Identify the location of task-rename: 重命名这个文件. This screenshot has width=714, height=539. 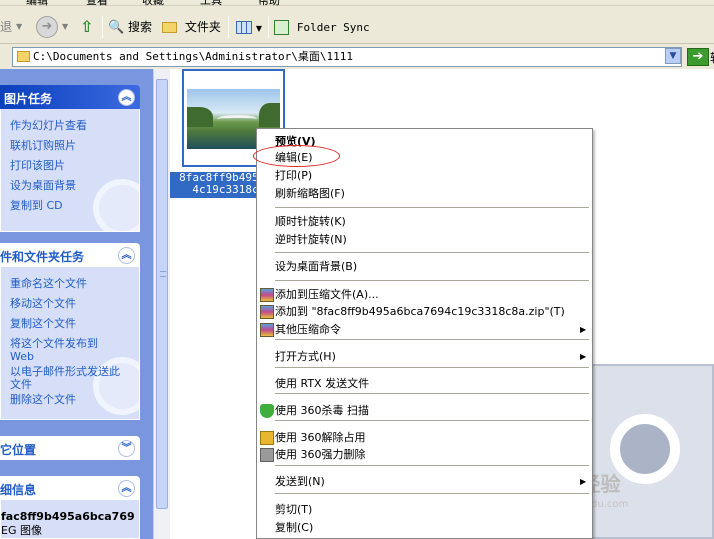
(48, 283).